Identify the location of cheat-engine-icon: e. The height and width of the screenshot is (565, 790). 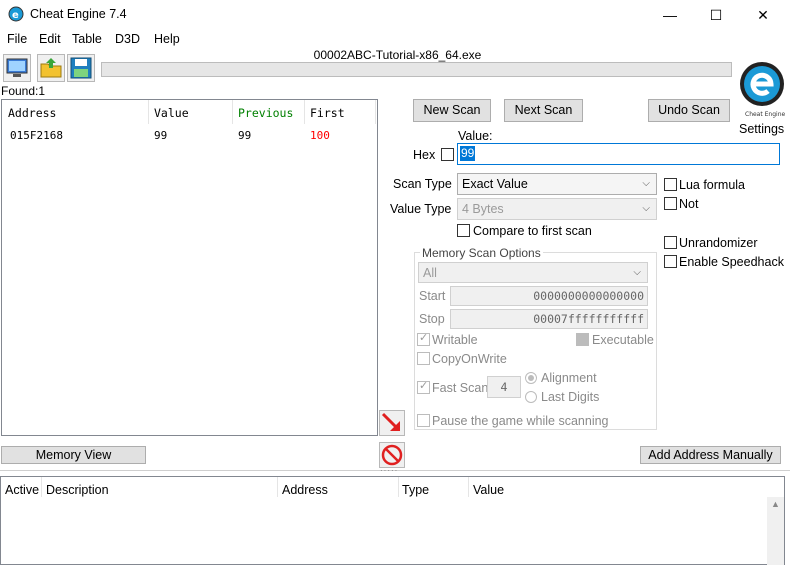
(16, 14).